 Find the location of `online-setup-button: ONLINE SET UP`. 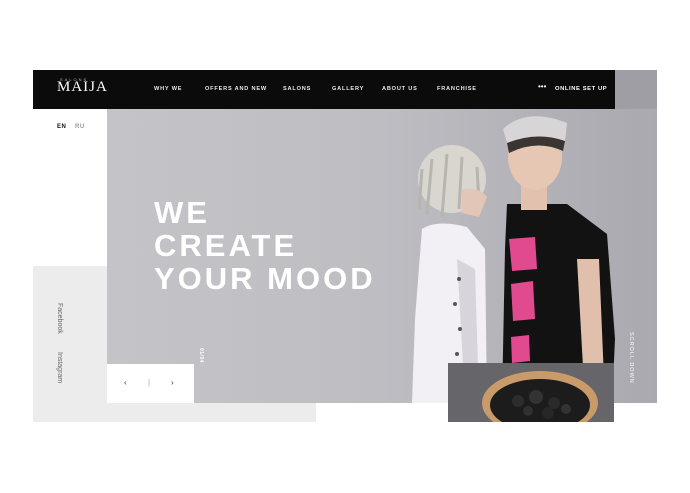

online-setup-button: ONLINE SET UP is located at coordinates (581, 89).